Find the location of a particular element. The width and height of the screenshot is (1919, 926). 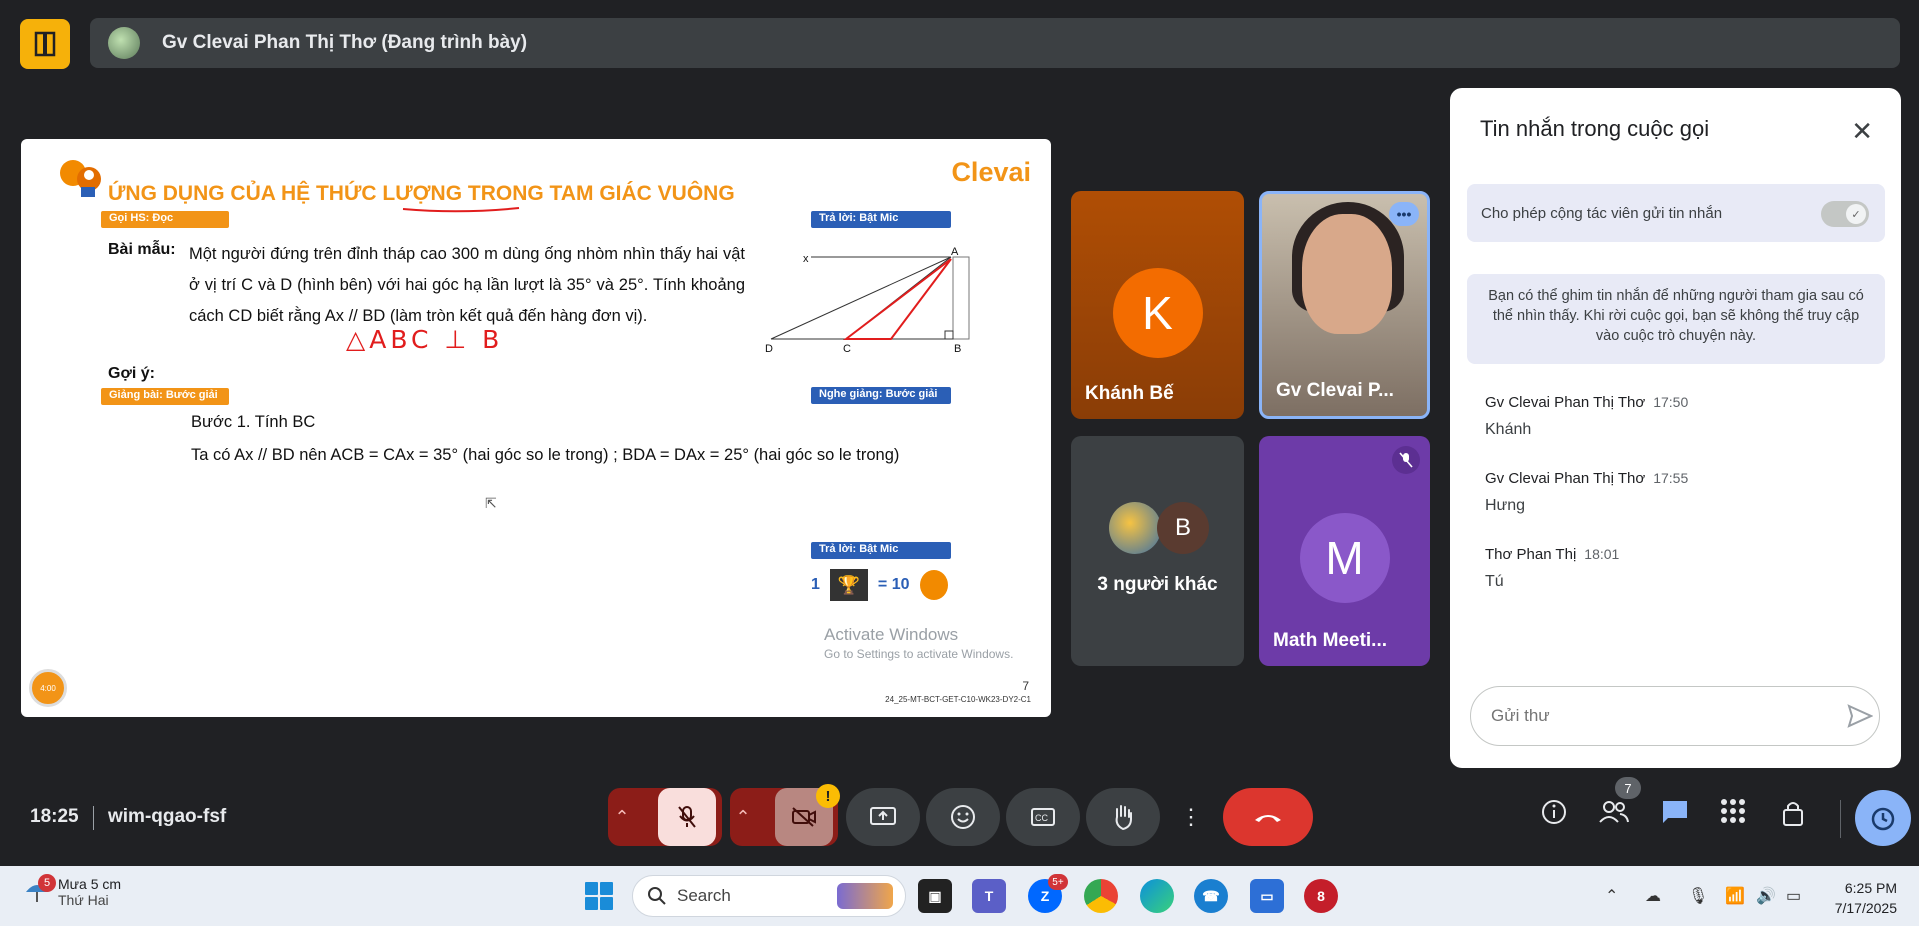

volume-icon: 🔊 is located at coordinates (1766, 896).